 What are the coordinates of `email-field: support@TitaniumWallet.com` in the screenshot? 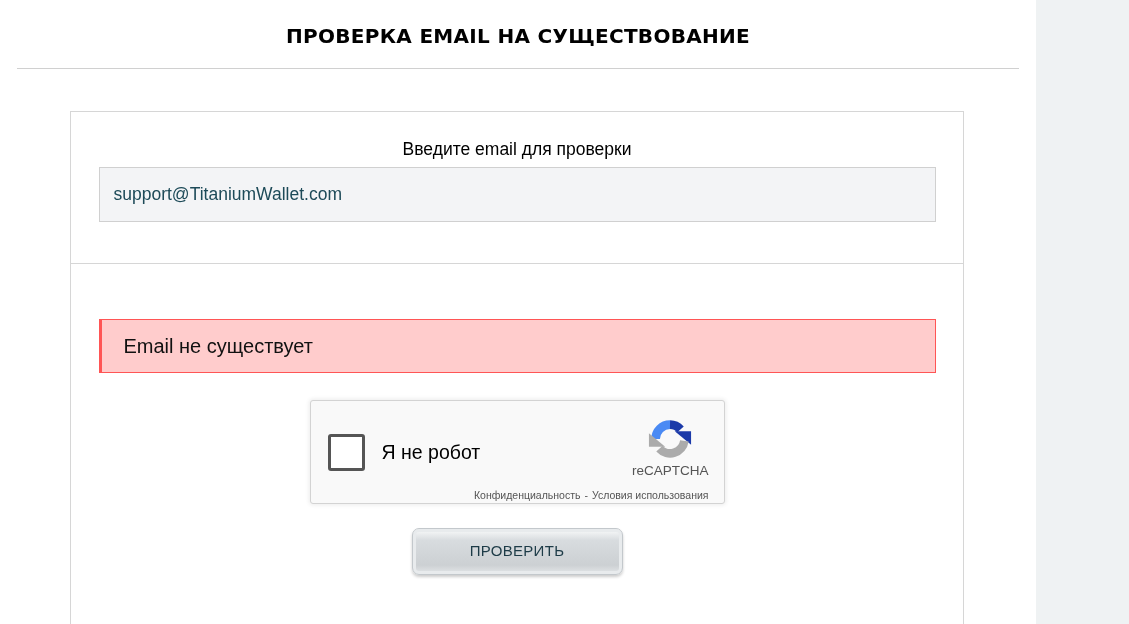 It's located at (517, 194).